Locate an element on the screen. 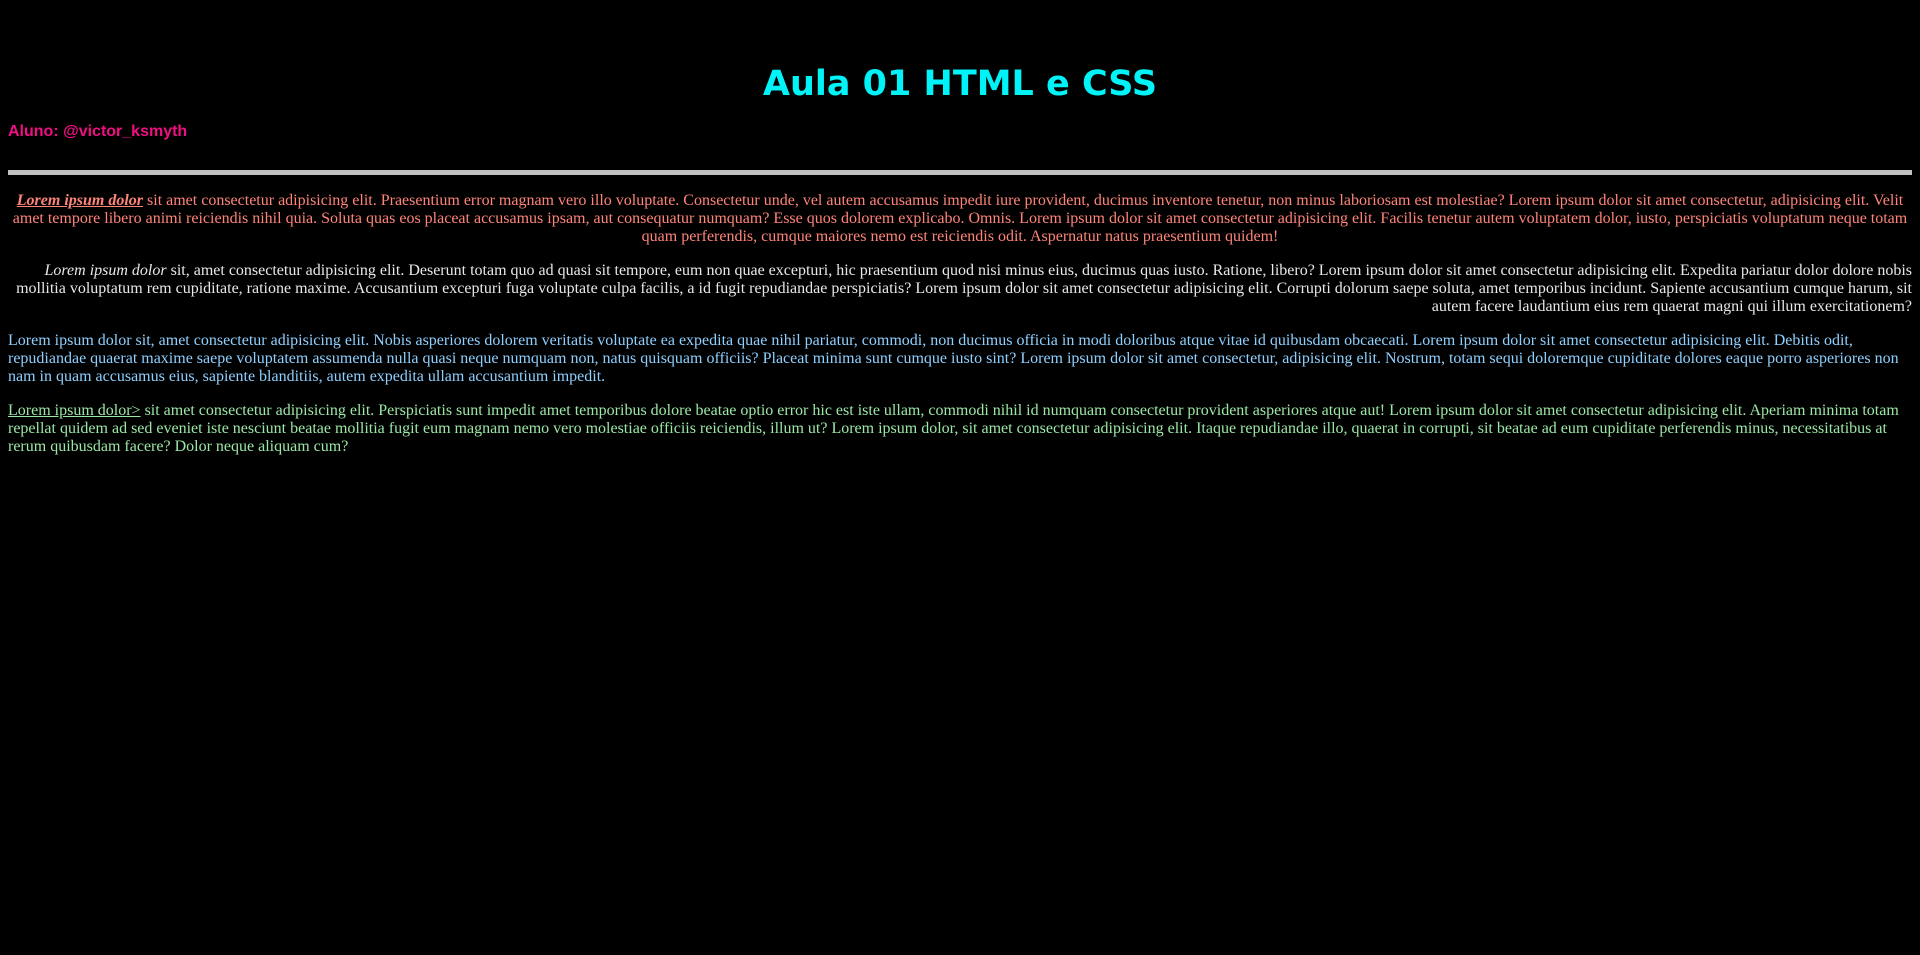 This screenshot has height=955, width=1920. student-label: Aluno: @victor_ksmyth is located at coordinates (98, 131).